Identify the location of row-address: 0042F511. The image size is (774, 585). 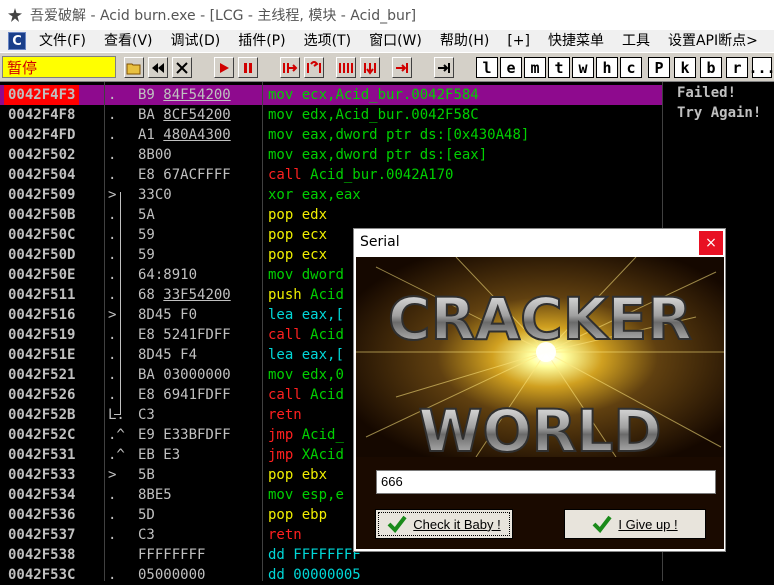
(42, 295).